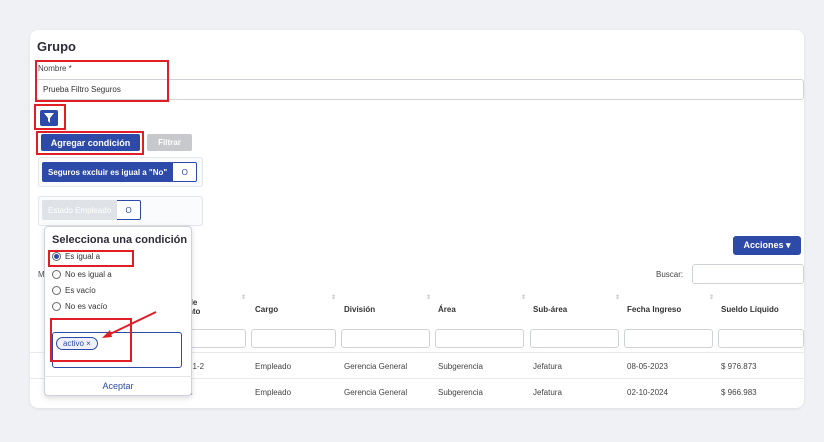 Image resolution: width=824 pixels, height=442 pixels. I want to click on table-header: Cargo, so click(266, 309).